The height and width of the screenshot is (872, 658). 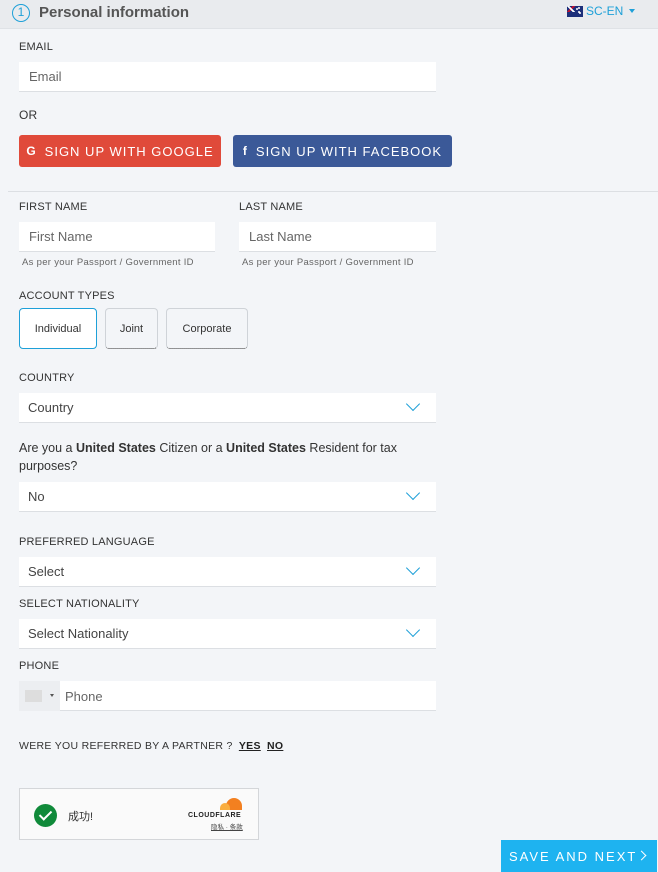 What do you see at coordinates (87, 542) in the screenshot?
I see `preferred-language-label: PREFERRED LANGUAGE` at bounding box center [87, 542].